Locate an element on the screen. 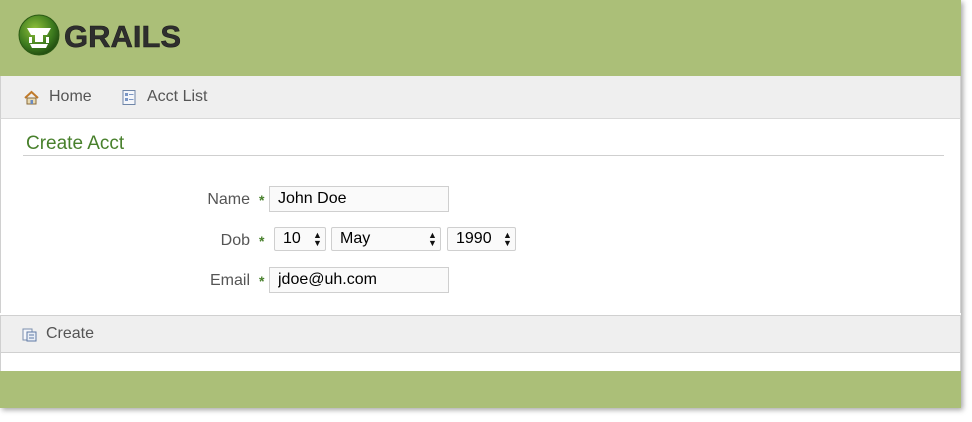 The image size is (972, 422). nav-bar: Home Acct List is located at coordinates (480, 97).